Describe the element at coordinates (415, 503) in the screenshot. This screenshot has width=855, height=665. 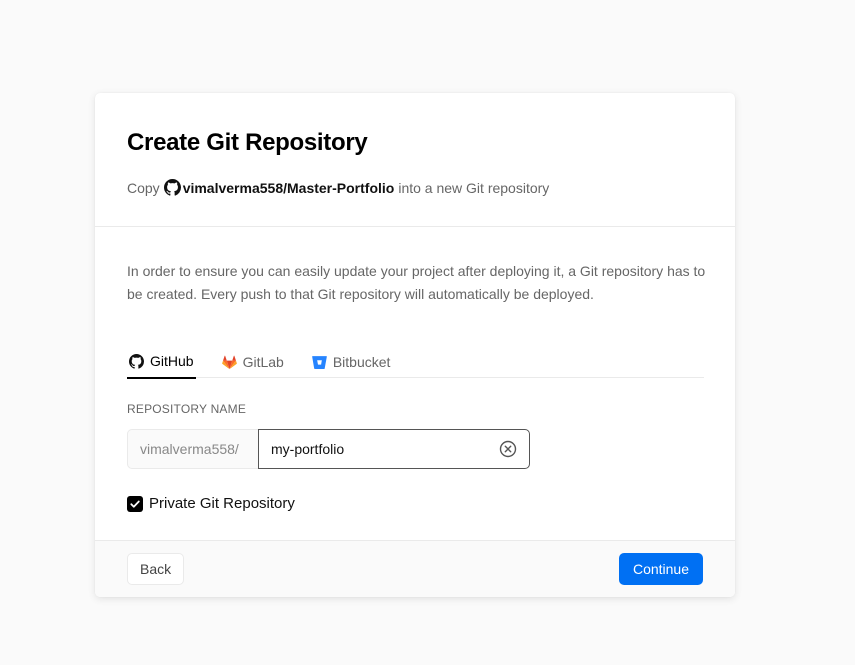
I see `private-repo-checkbox-row: Private Git Repository` at that location.